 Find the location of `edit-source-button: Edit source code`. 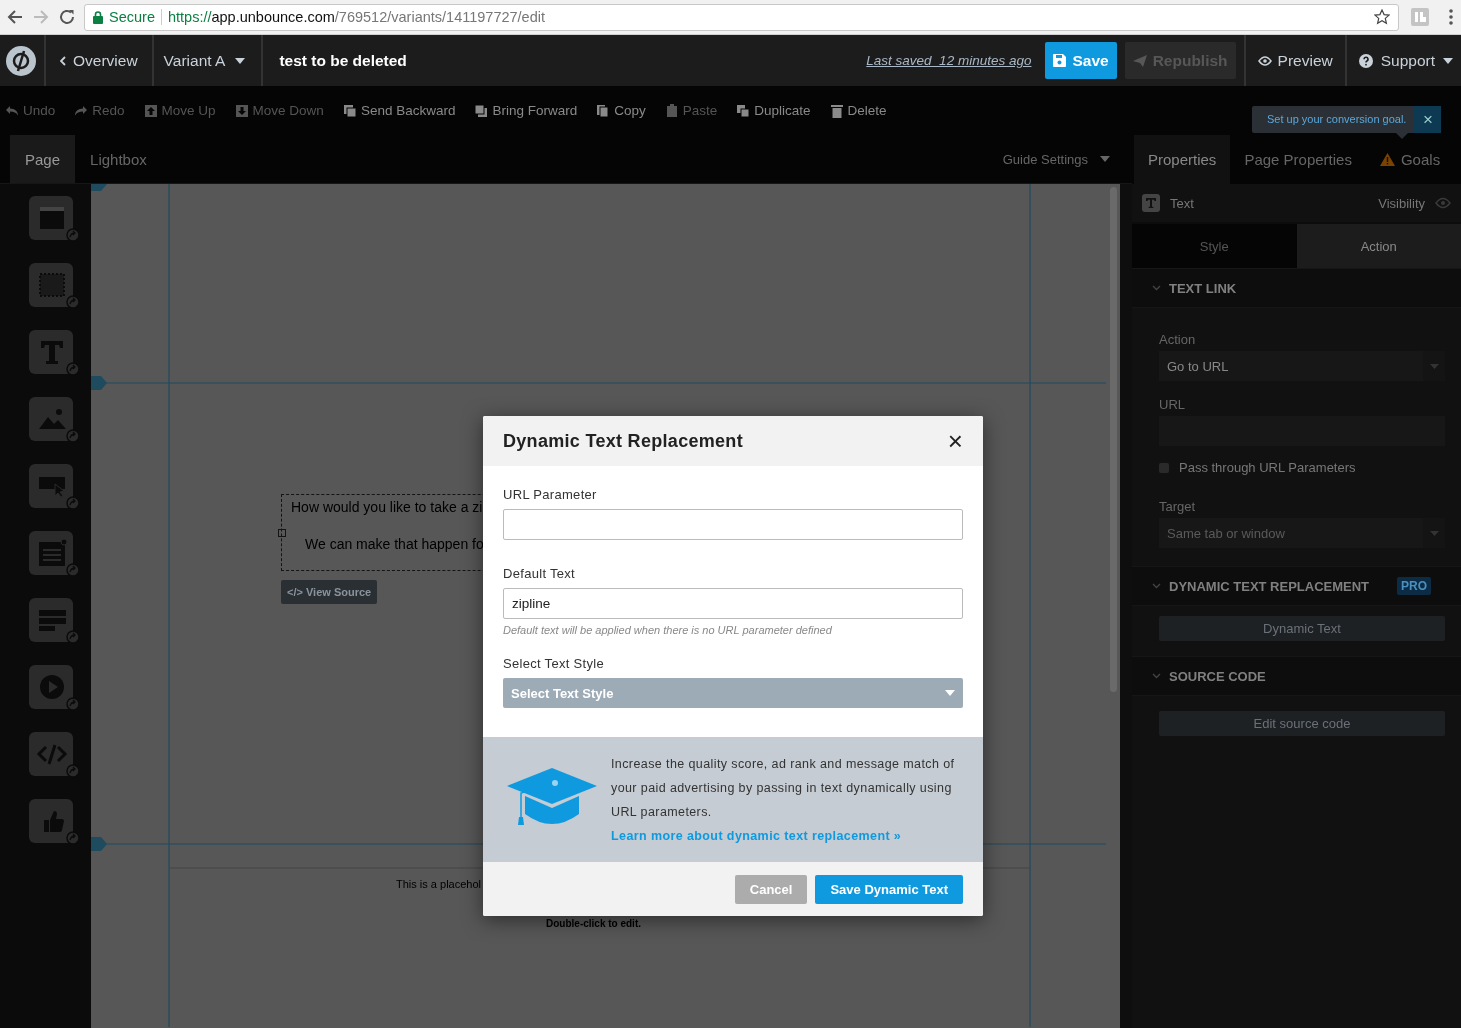

edit-source-button: Edit source code is located at coordinates (1302, 723).